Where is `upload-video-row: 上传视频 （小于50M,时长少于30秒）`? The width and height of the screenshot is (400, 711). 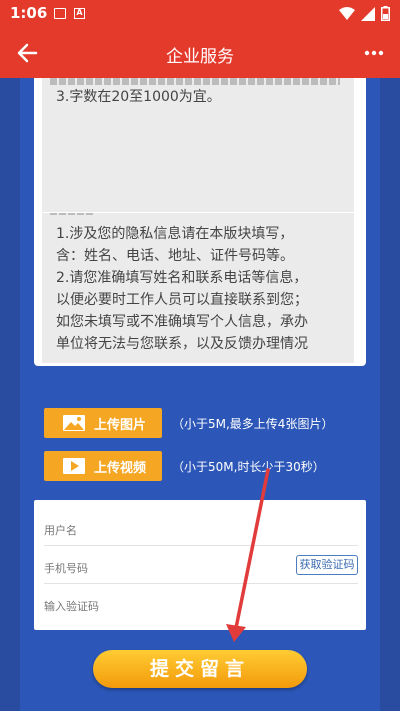 upload-video-row: 上传视频 （小于50M,时长少于30秒） is located at coordinates (184, 466).